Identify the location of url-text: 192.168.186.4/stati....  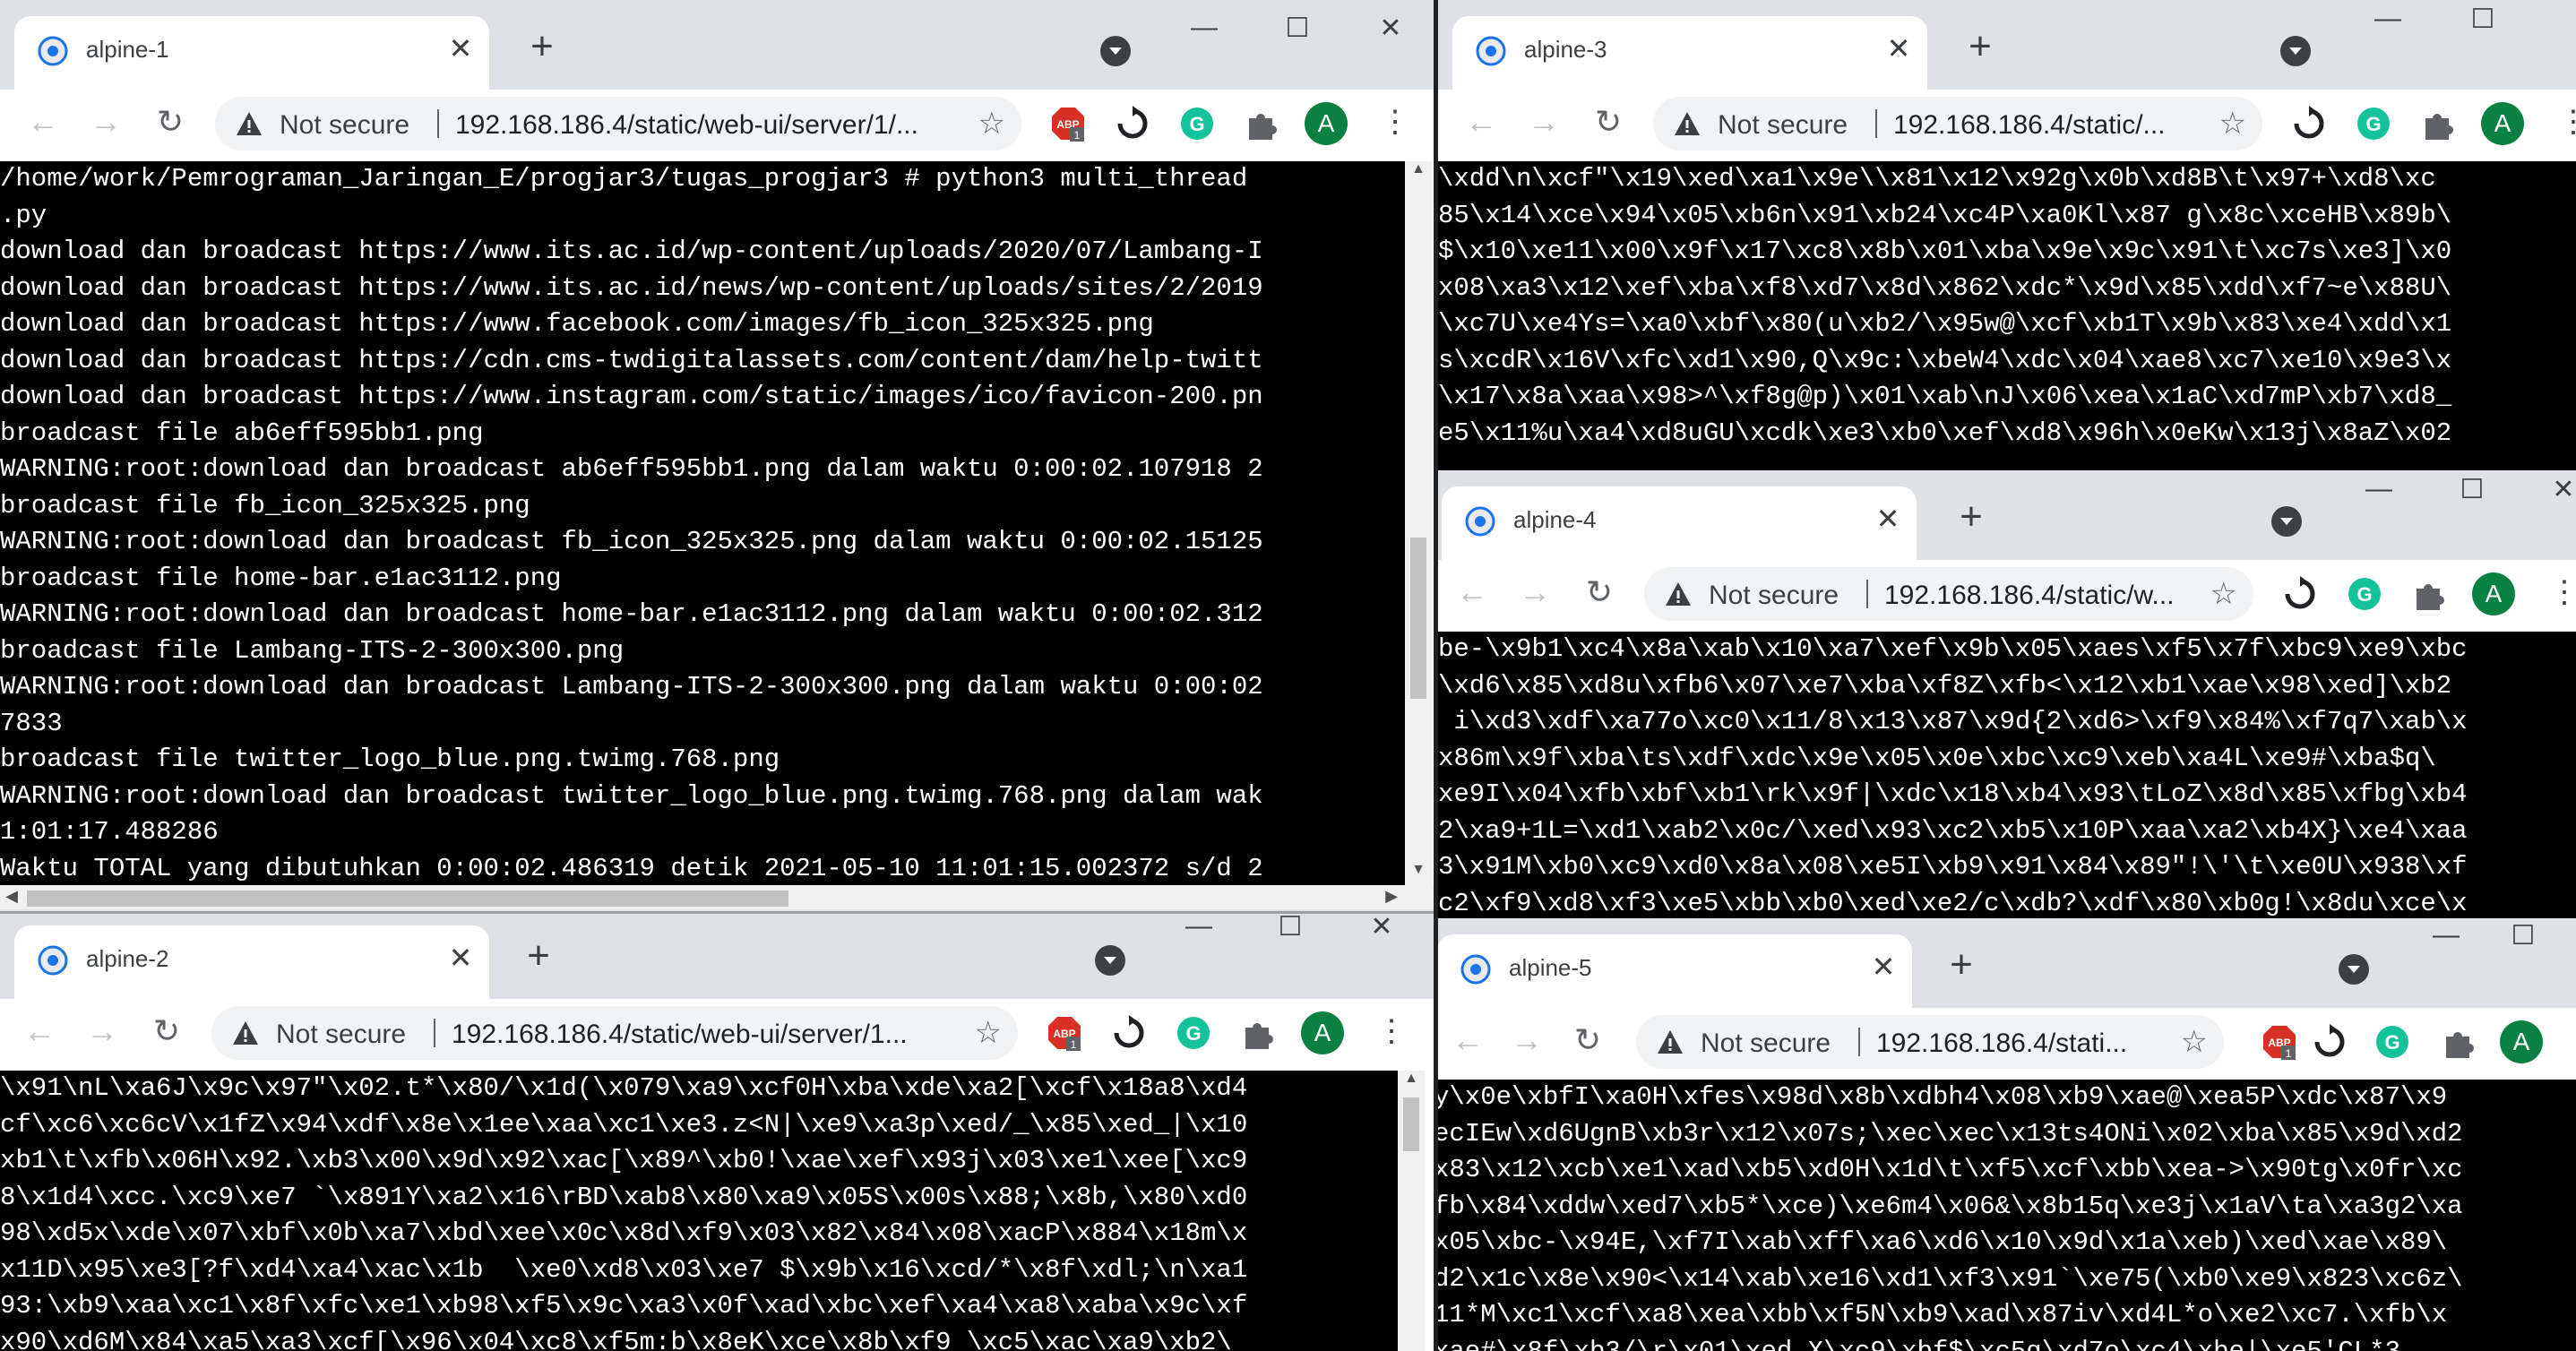
(2019, 1043).